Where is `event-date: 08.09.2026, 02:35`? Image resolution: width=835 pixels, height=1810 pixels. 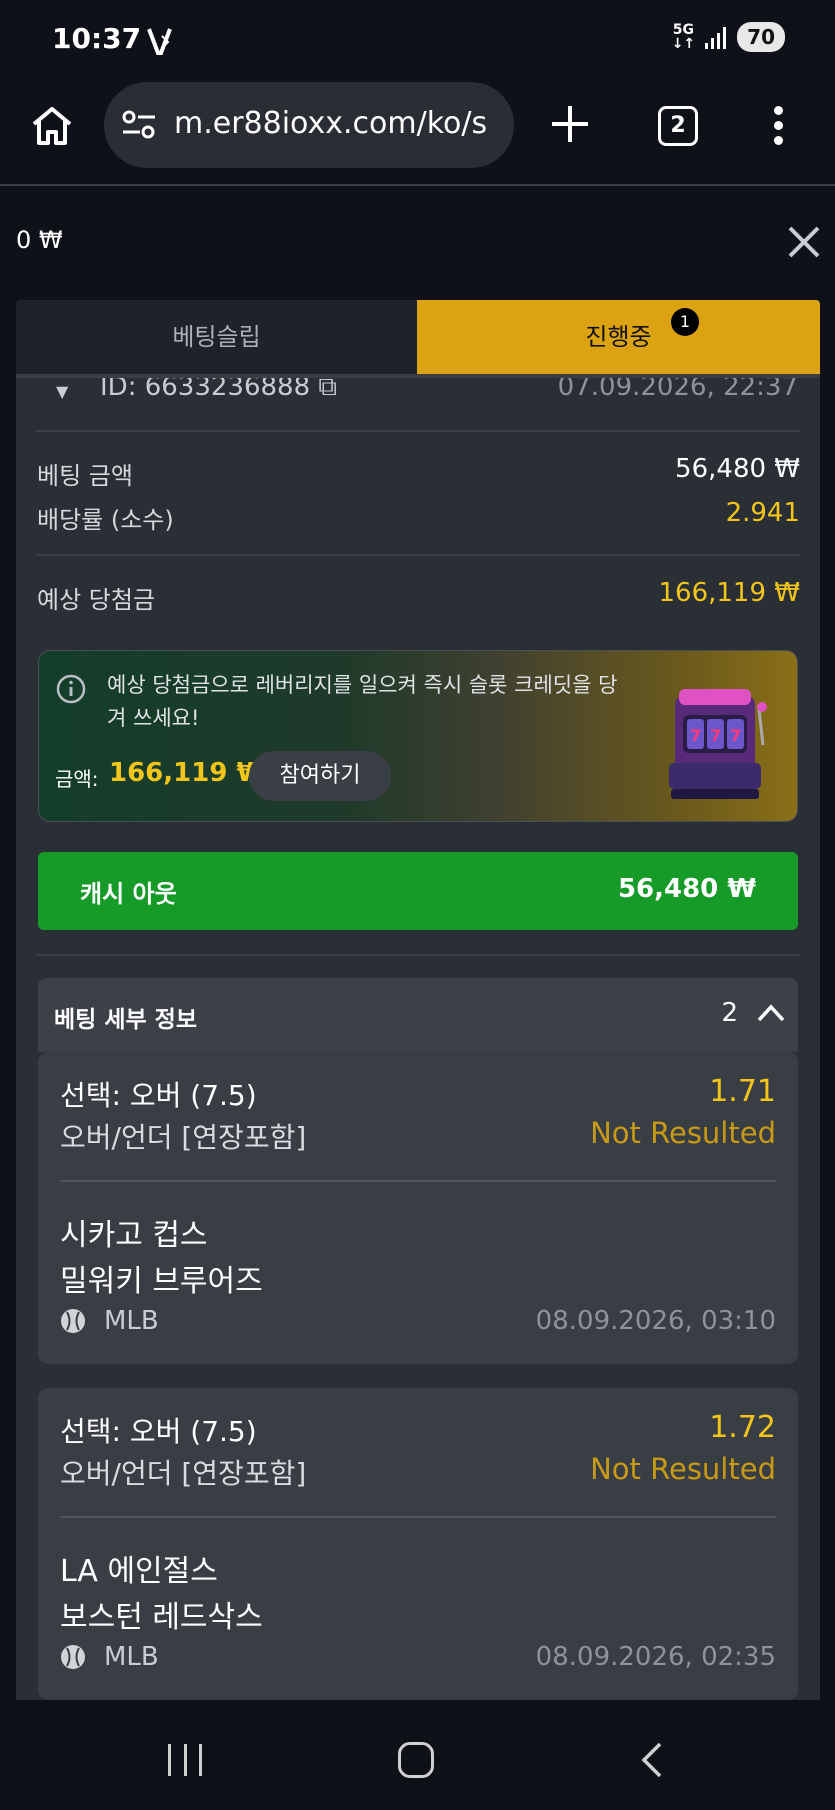
event-date: 08.09.2026, 02:35 is located at coordinates (655, 1657).